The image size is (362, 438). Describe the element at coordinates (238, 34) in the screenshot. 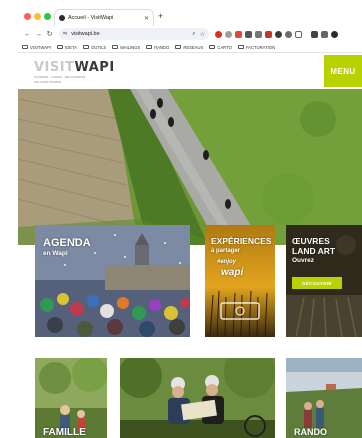

I see `extension-badge-icon` at that location.